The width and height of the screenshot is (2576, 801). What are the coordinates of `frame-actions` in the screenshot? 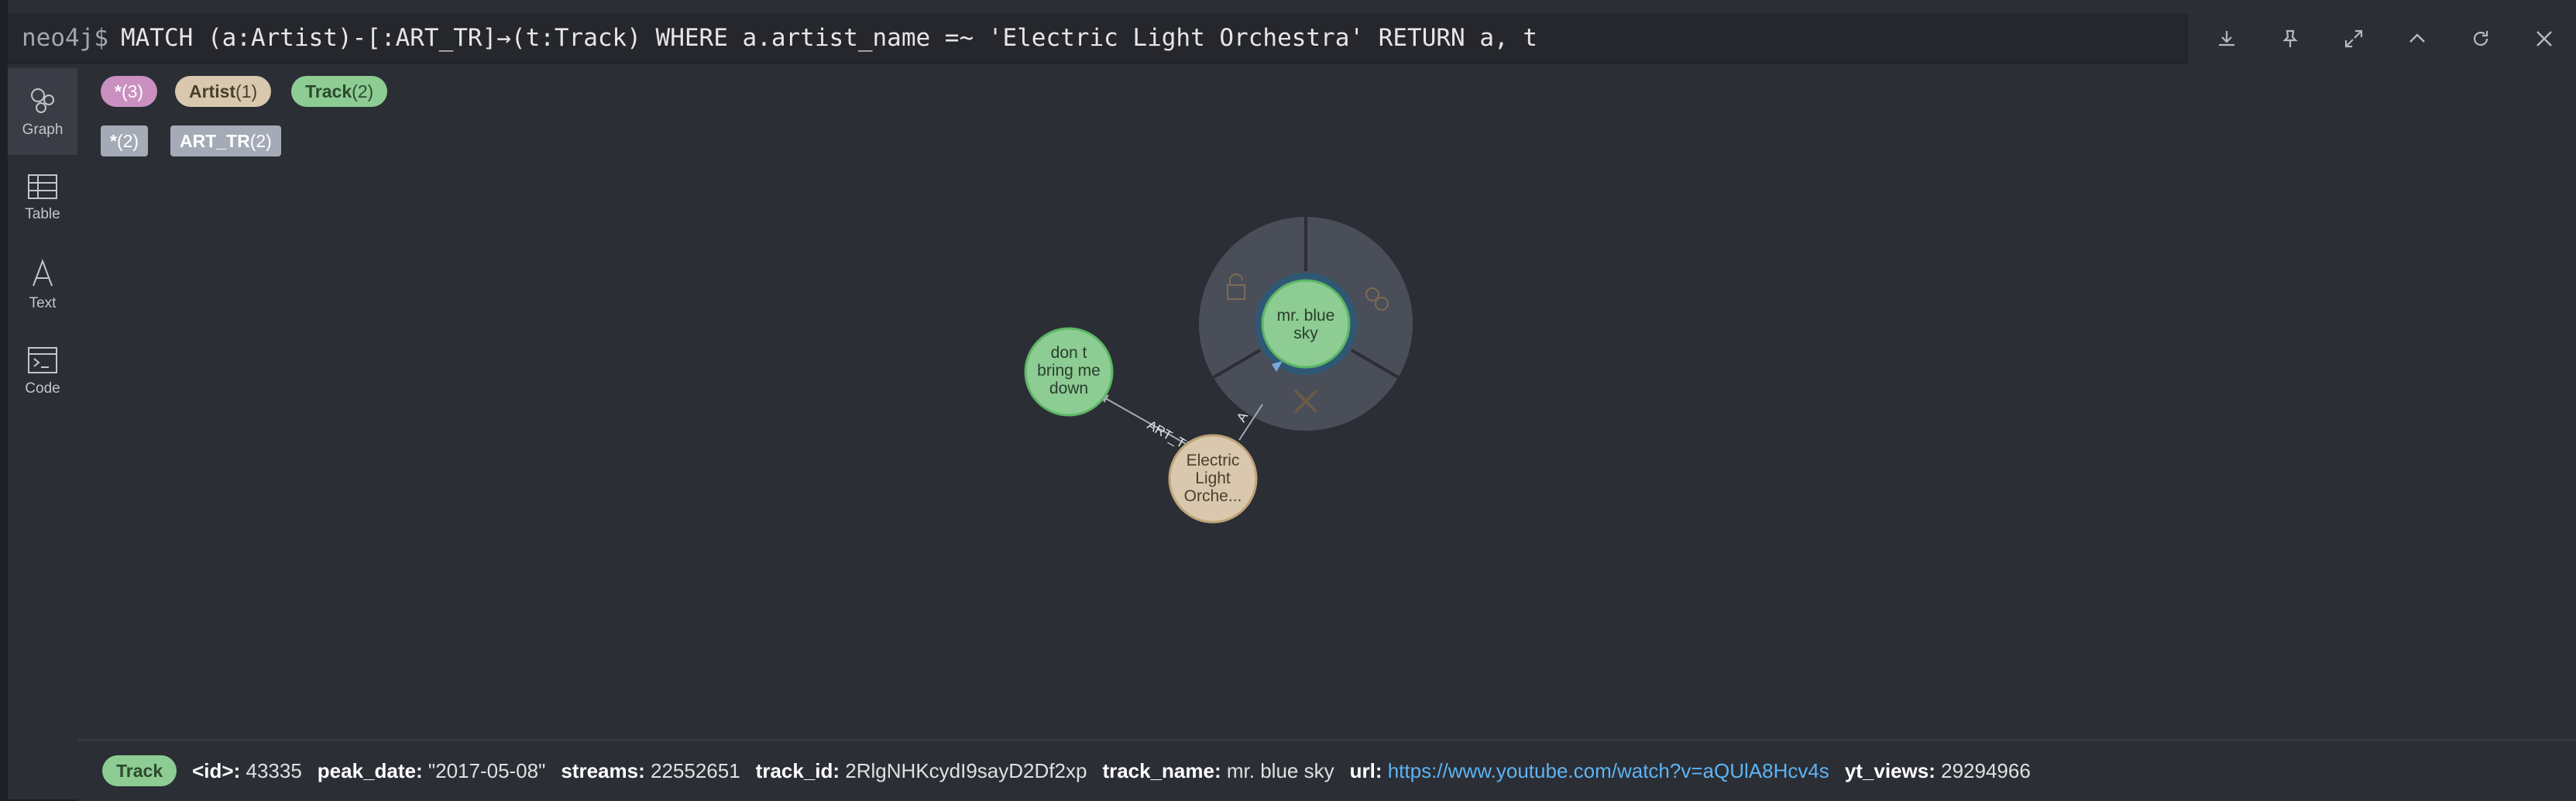 It's located at (2385, 39).